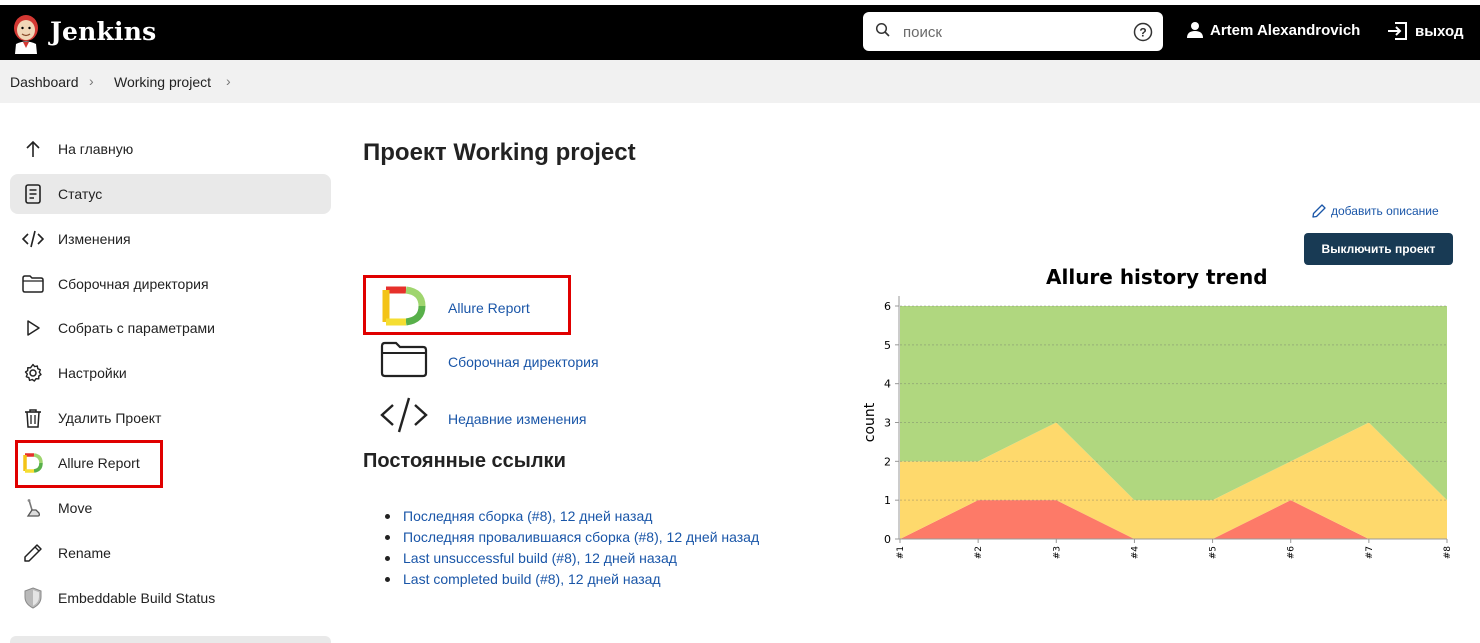 The image size is (1480, 643). I want to click on y-tick-label: 0, so click(887, 539).